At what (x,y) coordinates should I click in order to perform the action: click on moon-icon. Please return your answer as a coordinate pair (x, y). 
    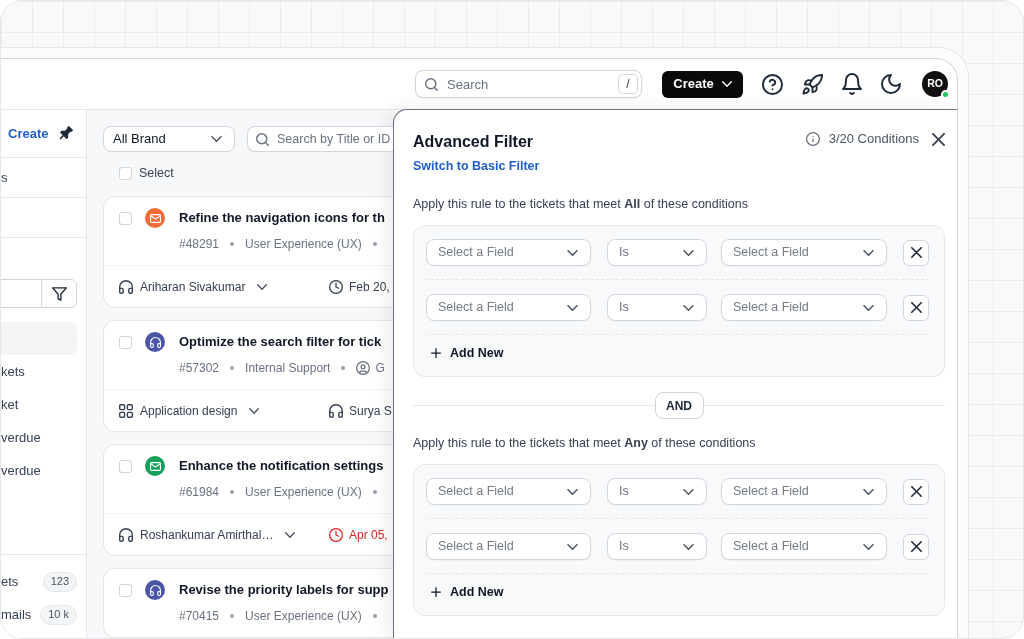
    Looking at the image, I should click on (891, 84).